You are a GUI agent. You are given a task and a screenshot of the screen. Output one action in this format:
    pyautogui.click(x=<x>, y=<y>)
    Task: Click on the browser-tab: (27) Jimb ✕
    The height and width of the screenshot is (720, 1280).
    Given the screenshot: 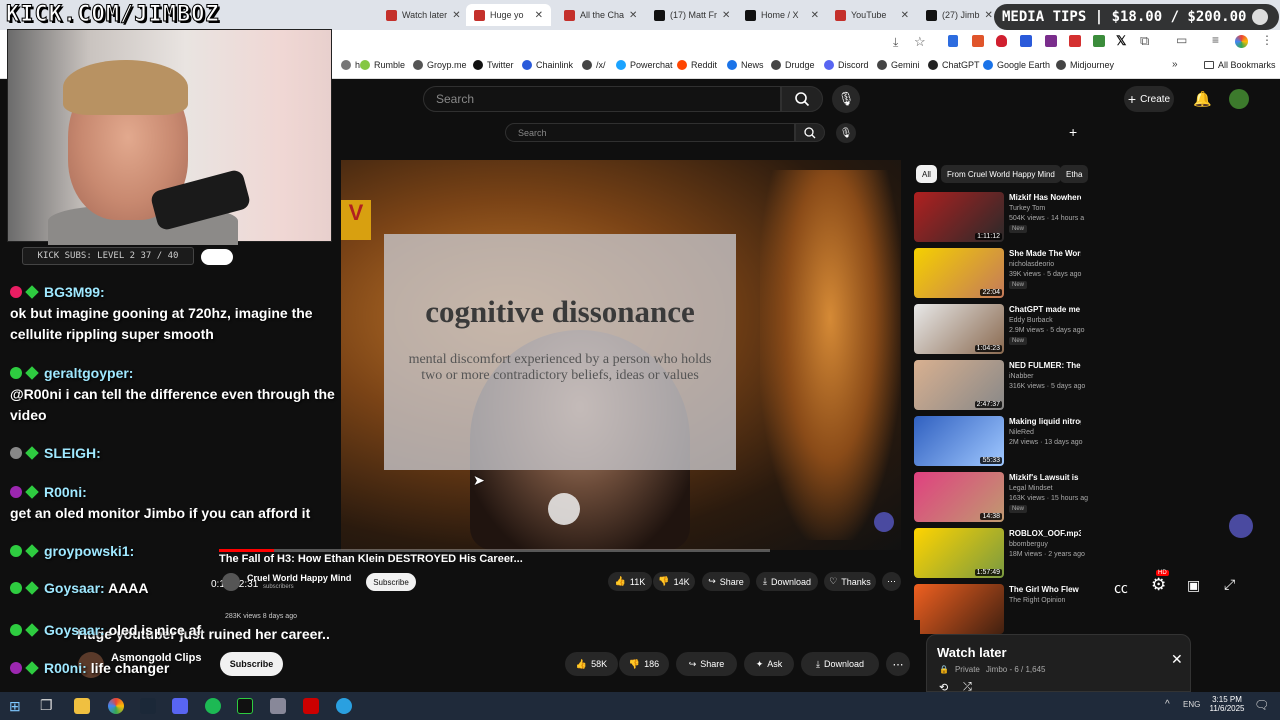 What is the action you would take?
    pyautogui.click(x=956, y=15)
    